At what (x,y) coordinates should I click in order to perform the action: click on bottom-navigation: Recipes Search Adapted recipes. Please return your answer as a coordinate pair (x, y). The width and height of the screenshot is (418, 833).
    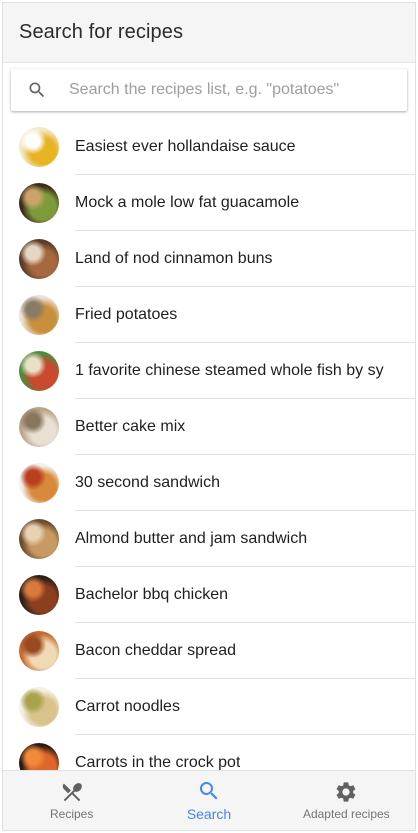
    Looking at the image, I should click on (209, 800).